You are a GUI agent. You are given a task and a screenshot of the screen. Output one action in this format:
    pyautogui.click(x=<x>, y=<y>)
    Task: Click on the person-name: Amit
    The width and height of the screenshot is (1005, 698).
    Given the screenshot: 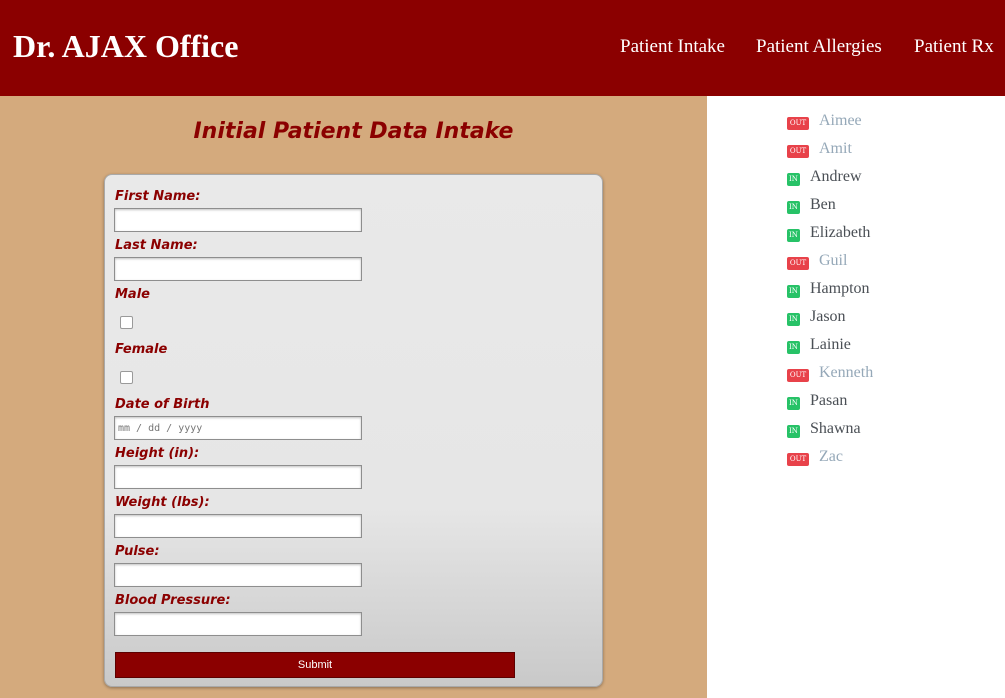 What is the action you would take?
    pyautogui.click(x=835, y=148)
    